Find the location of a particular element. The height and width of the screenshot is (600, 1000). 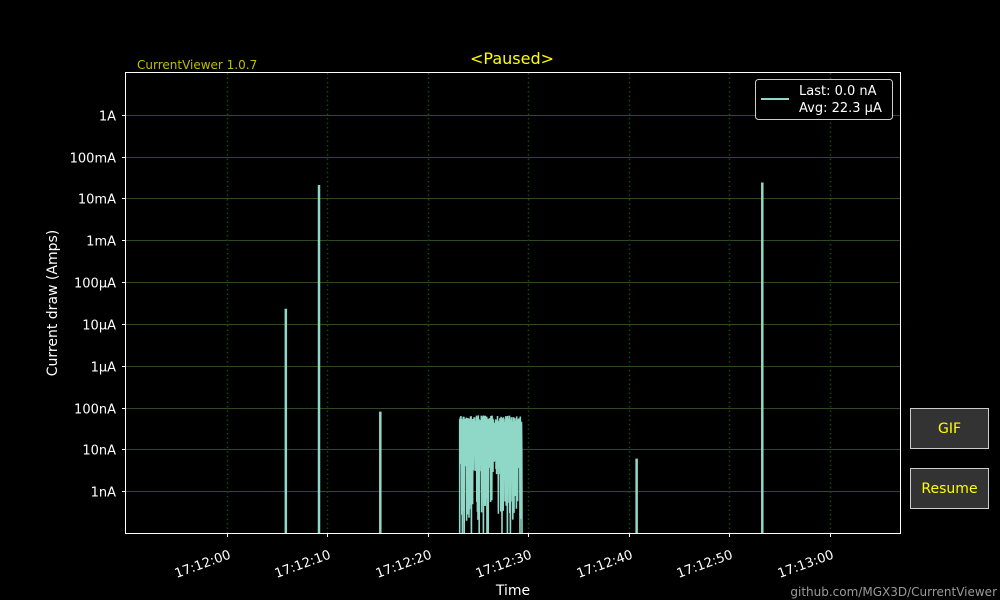

y-tick-label: 1A is located at coordinates (107, 117).